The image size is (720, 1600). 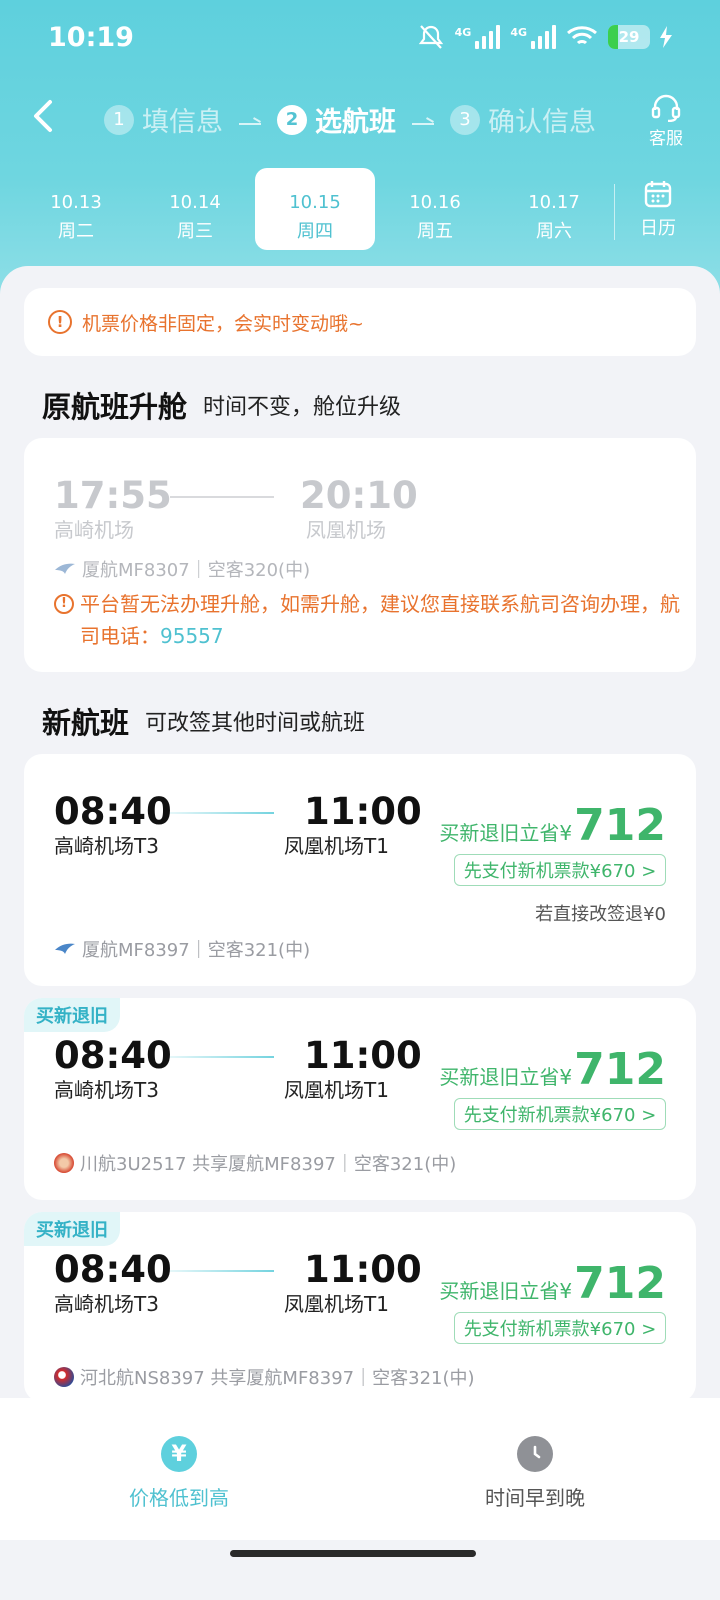 What do you see at coordinates (179, 1454) in the screenshot?
I see `yuan-icon: ¥` at bounding box center [179, 1454].